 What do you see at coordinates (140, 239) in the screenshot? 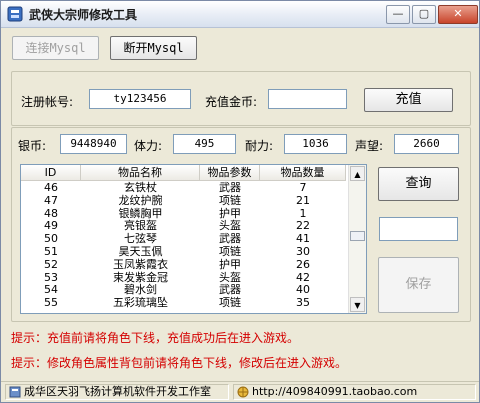
I see `cell-name: 七弦琴` at bounding box center [140, 239].